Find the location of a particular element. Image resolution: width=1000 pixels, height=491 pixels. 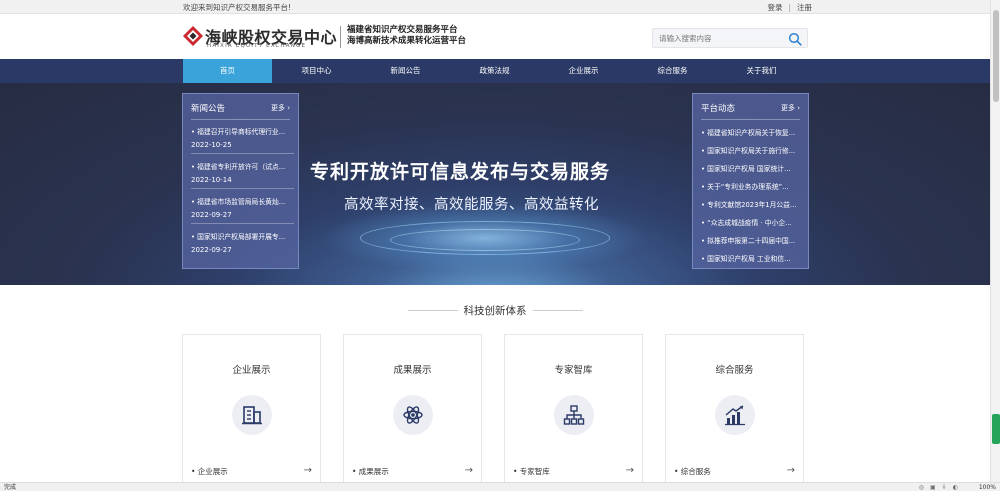

site-logo: 海峡股权交易中心 HAIXIA EQUITY EXCHANGE is located at coordinates (260, 37).